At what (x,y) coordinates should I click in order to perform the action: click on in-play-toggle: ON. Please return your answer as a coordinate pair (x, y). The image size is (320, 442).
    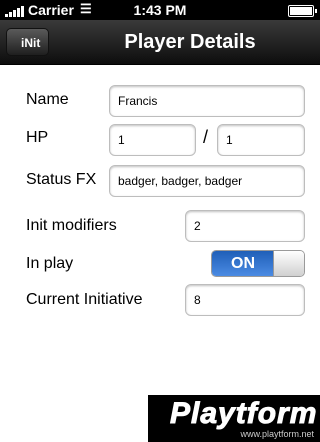
    Looking at the image, I should click on (258, 263).